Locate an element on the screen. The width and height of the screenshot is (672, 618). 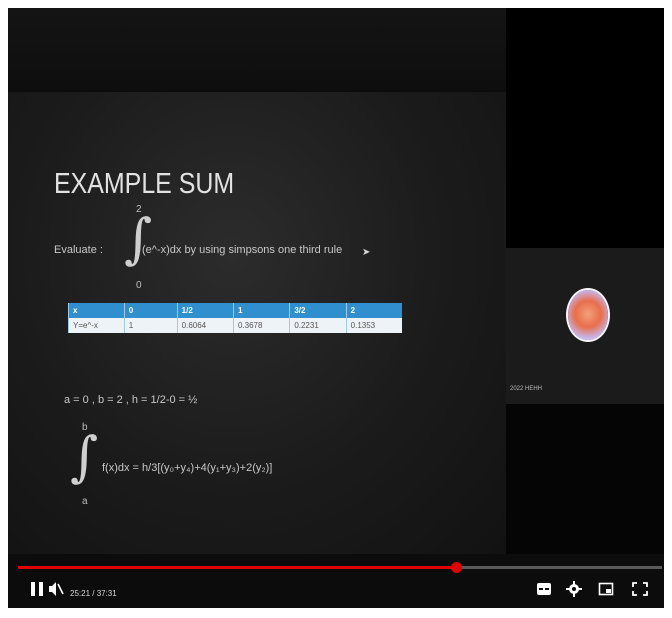
progress-bar-fill is located at coordinates (237, 567).